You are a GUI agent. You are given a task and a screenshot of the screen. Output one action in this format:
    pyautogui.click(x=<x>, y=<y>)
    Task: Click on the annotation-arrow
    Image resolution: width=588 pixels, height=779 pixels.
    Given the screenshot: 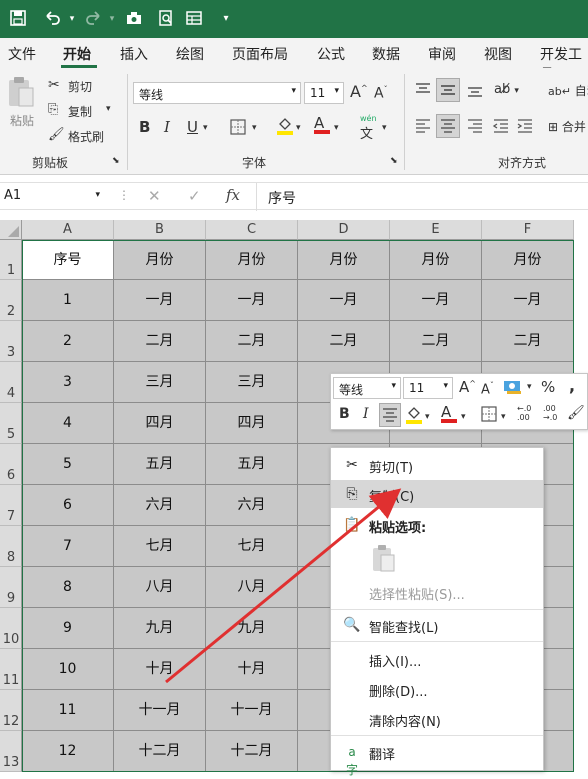 What is the action you would take?
    pyautogui.click(x=283, y=586)
    